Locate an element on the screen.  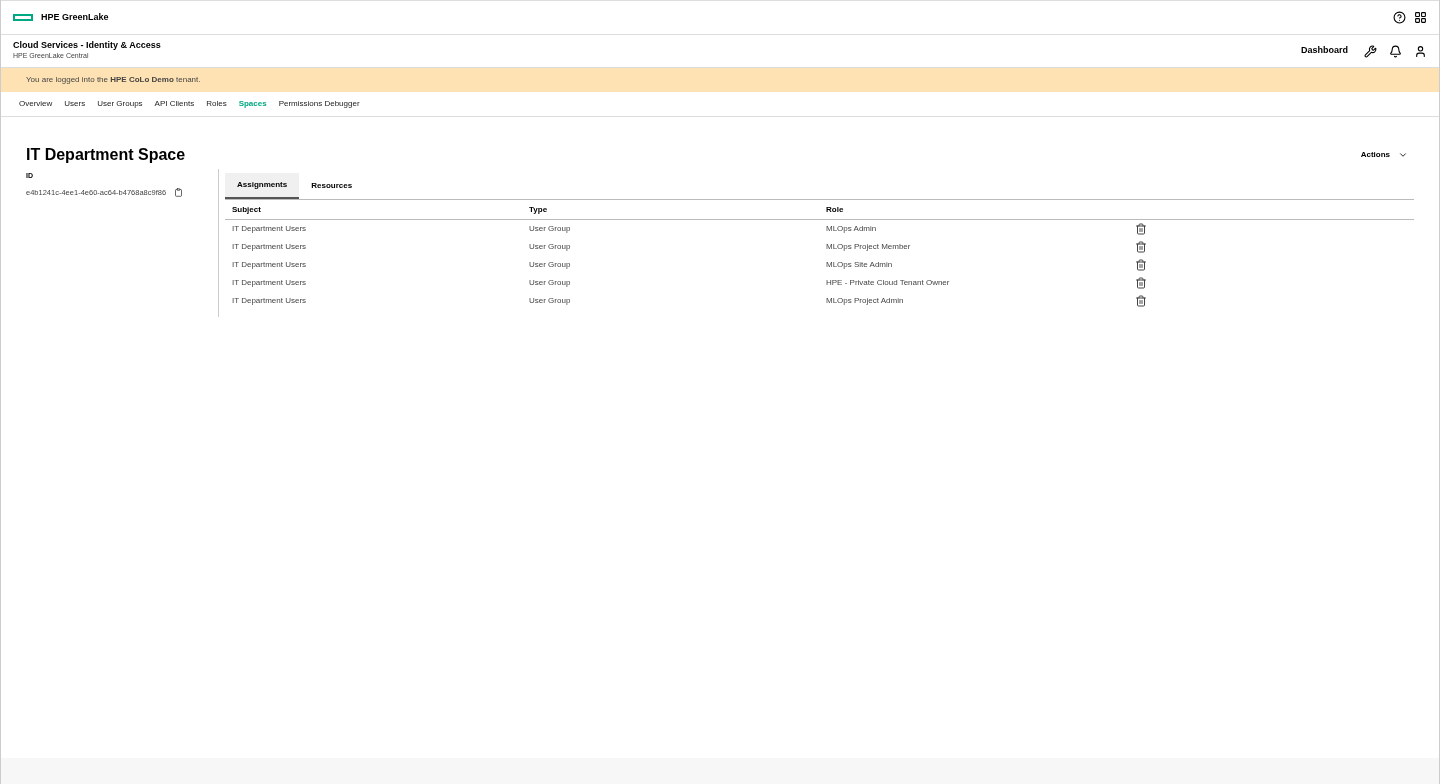
table-cell-text: MLOps Project Admin is located at coordinates (865, 301).